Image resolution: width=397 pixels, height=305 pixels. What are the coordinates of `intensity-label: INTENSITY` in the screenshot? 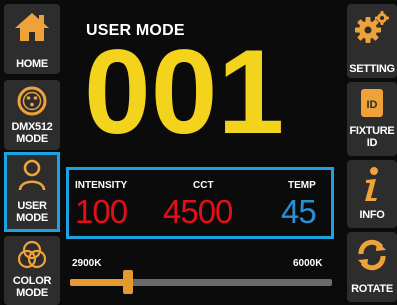 It's located at (101, 185).